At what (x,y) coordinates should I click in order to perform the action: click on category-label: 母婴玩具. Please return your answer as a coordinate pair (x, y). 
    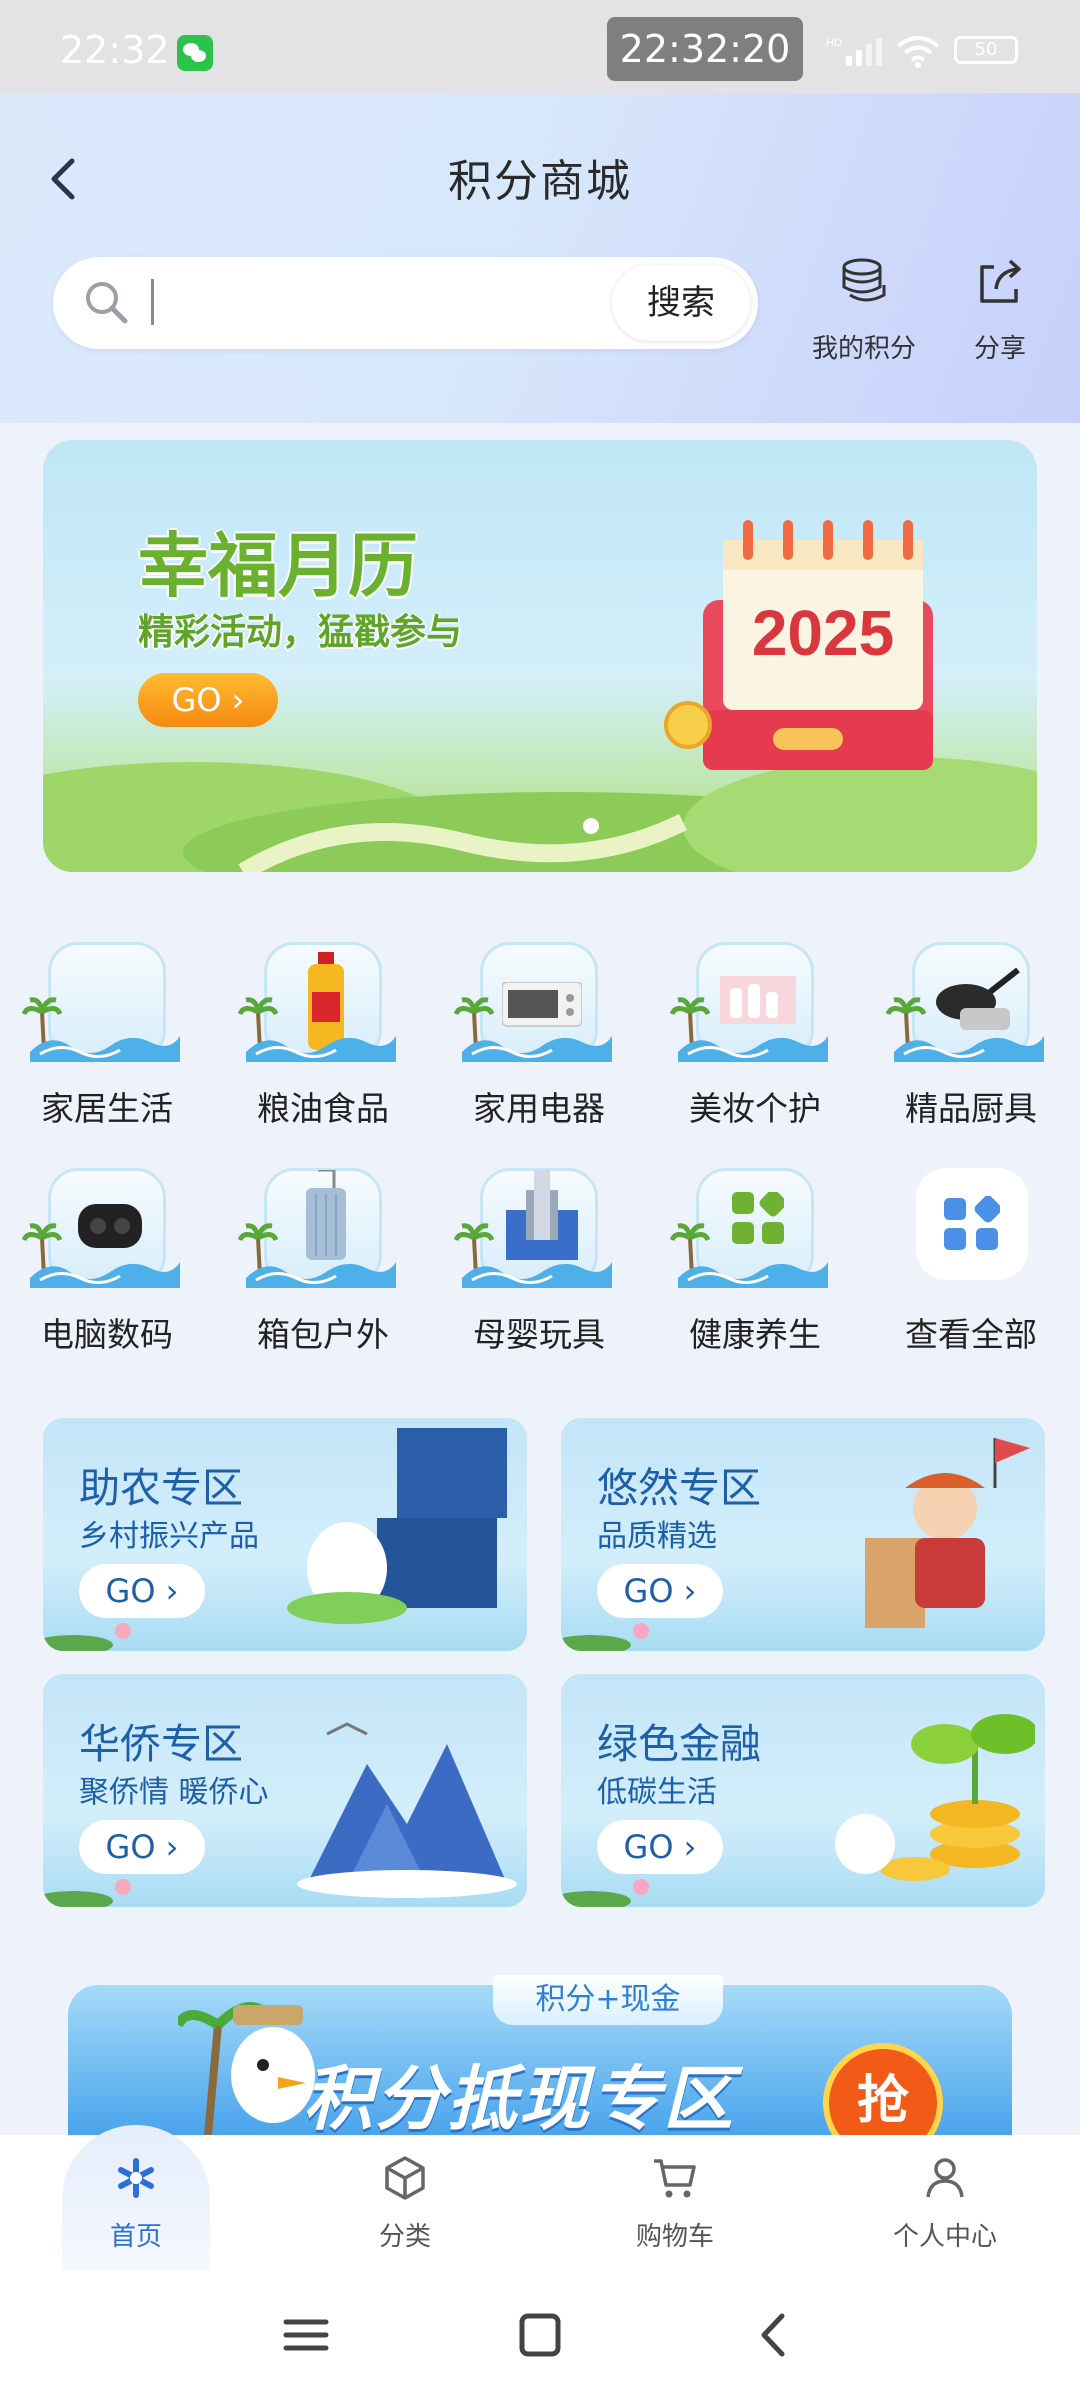
    Looking at the image, I should click on (539, 1334).